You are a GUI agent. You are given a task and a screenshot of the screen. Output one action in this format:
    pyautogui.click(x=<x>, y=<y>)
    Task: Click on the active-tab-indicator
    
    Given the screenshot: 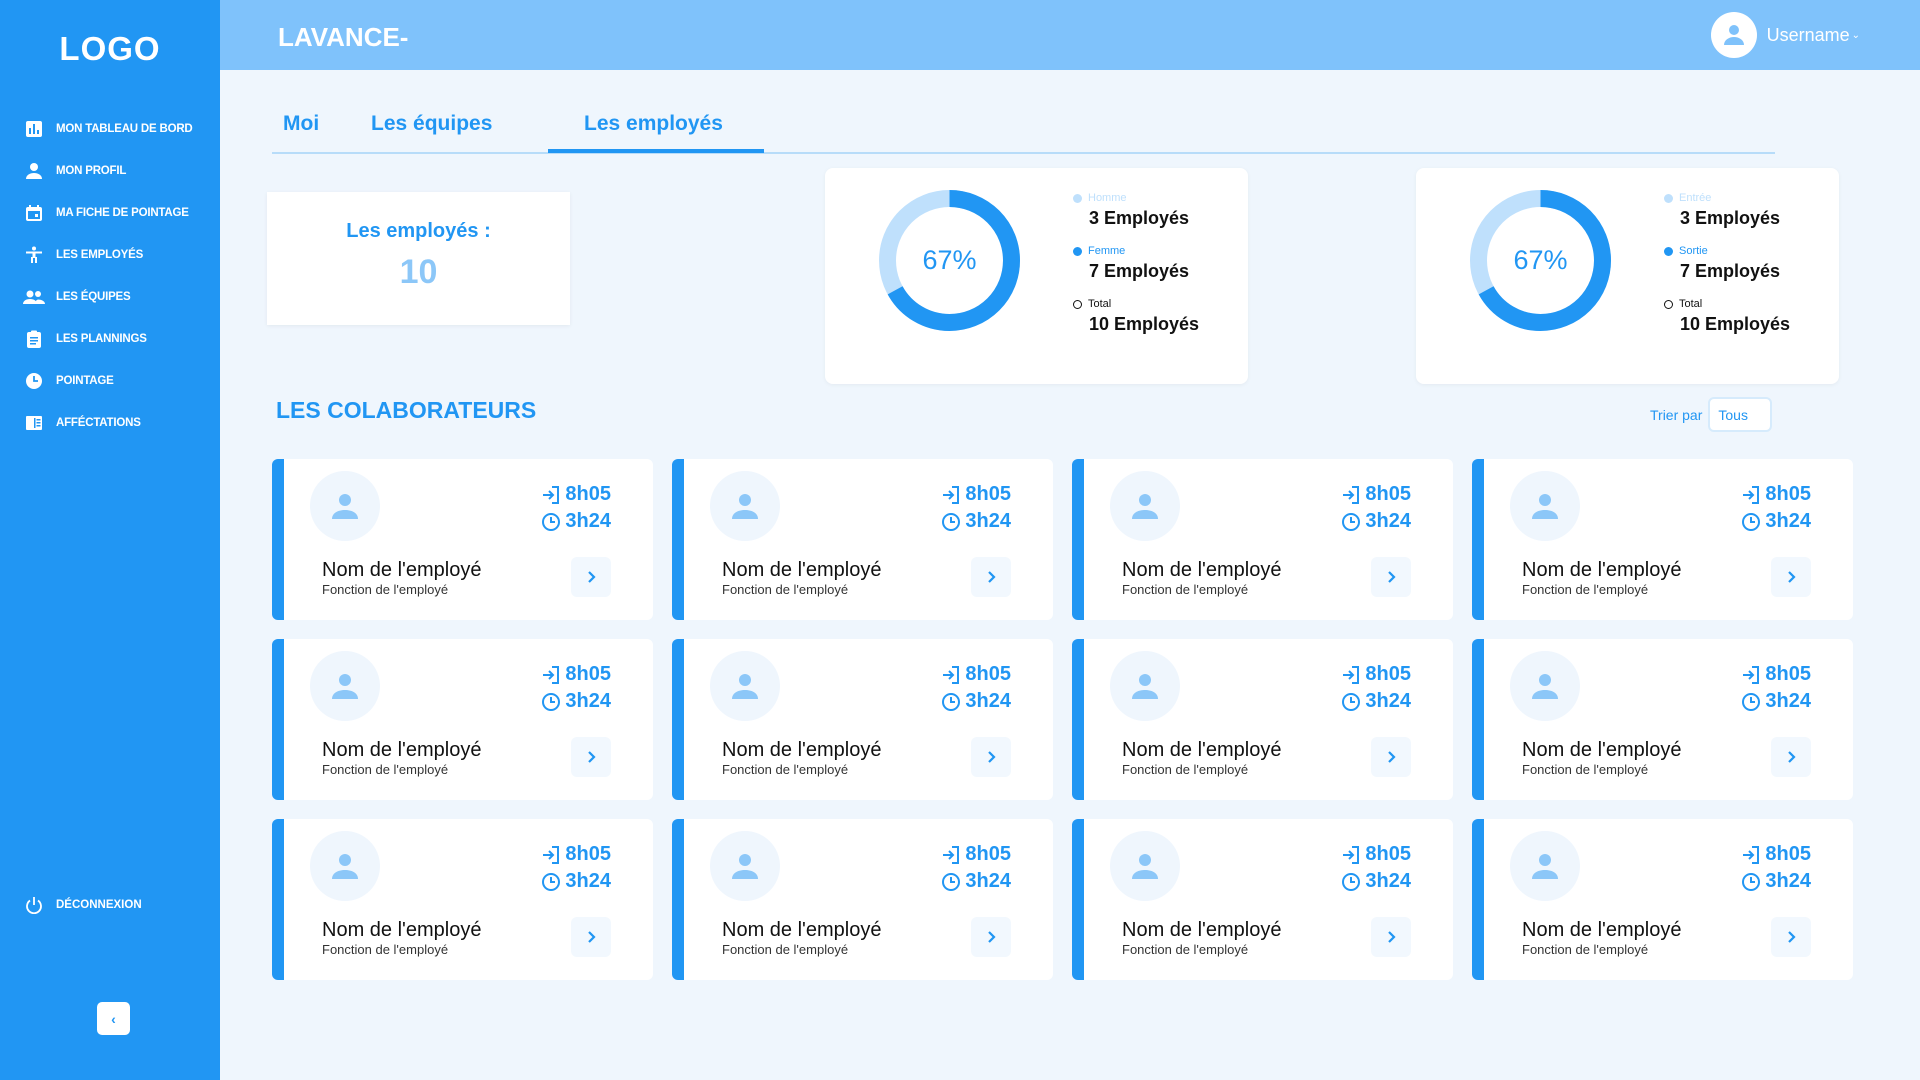 What is the action you would take?
    pyautogui.click(x=656, y=151)
    